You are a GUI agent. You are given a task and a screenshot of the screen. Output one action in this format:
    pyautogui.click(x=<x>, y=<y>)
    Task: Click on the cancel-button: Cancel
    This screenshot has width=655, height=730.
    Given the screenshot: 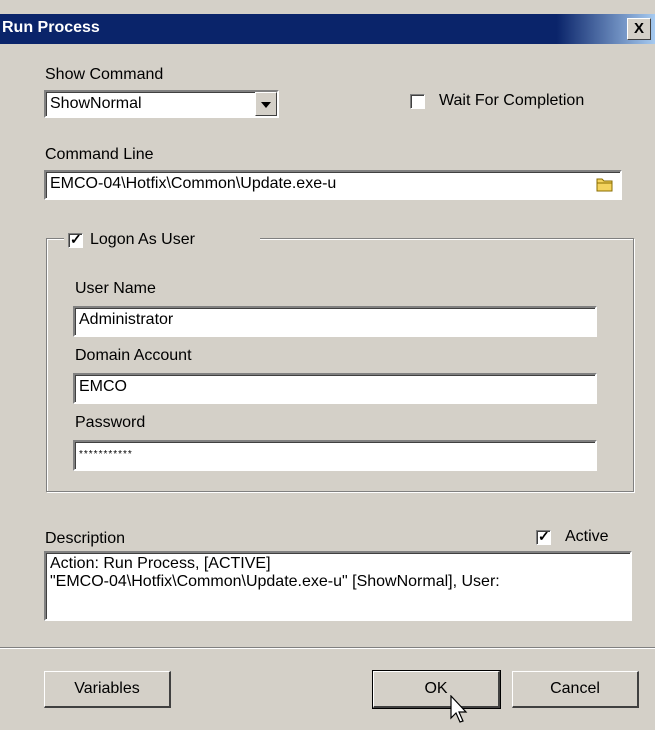 What is the action you would take?
    pyautogui.click(x=575, y=689)
    